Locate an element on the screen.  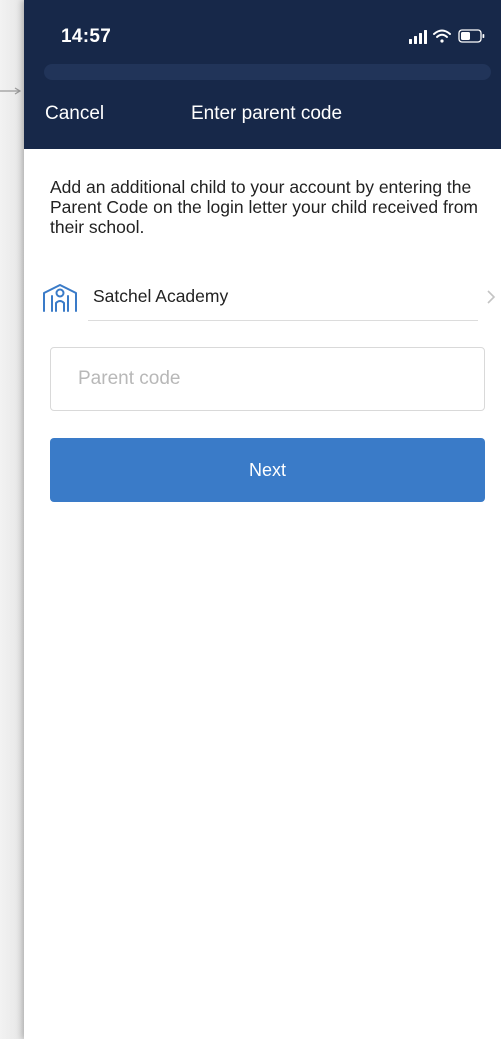
parent-code-input is located at coordinates (267, 379).